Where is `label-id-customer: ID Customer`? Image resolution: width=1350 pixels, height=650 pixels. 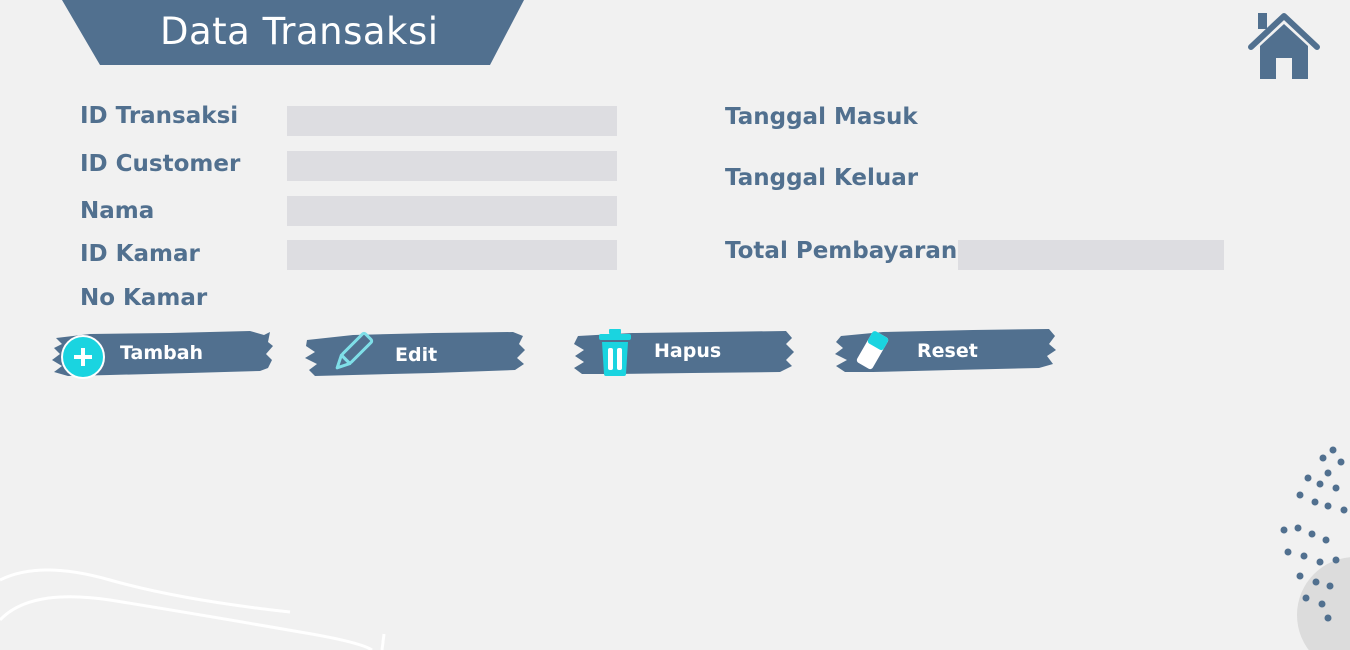 label-id-customer: ID Customer is located at coordinates (160, 164).